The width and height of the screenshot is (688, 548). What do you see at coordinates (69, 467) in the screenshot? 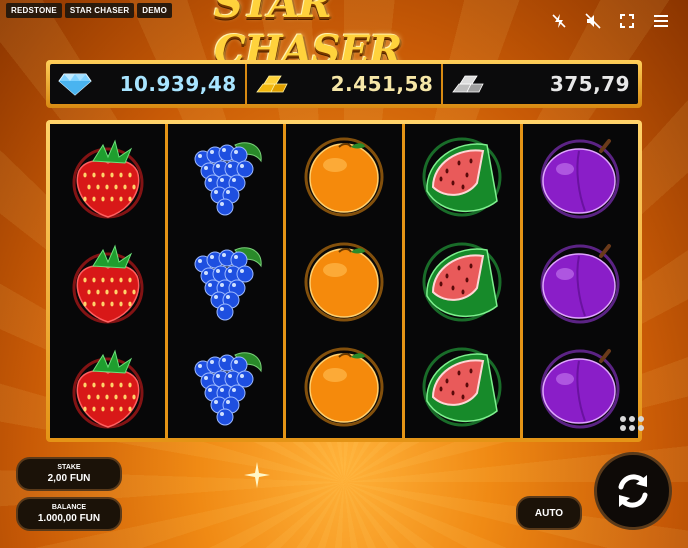
I see `stake-label: STAKE` at bounding box center [69, 467].